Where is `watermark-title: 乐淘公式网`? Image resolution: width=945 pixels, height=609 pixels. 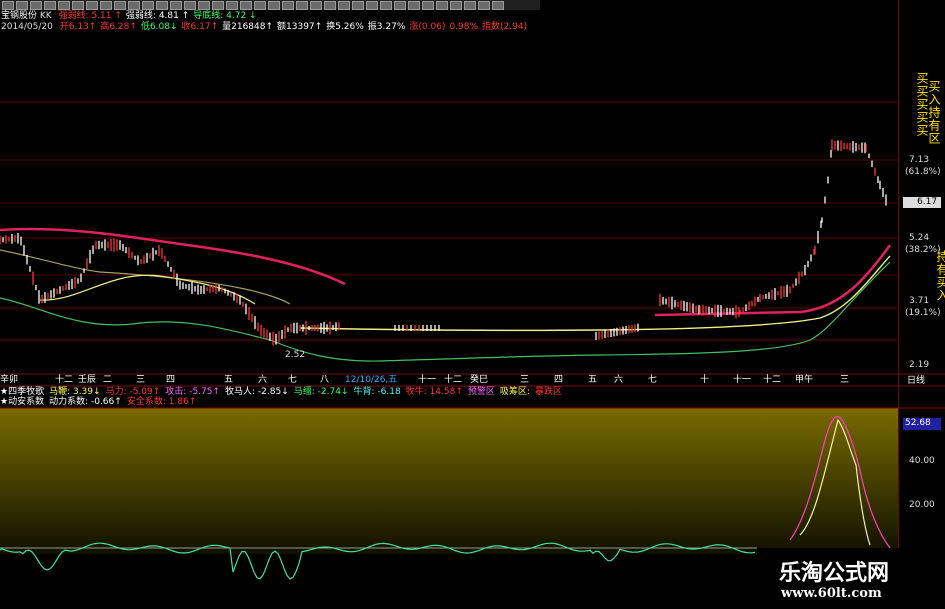 watermark-title: 乐淘公式网 is located at coordinates (834, 573).